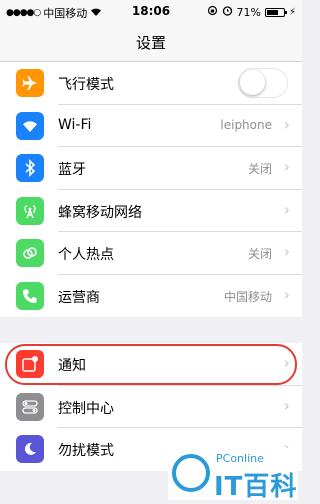  I want to click on wifi-network-value: leiphone, so click(246, 124).